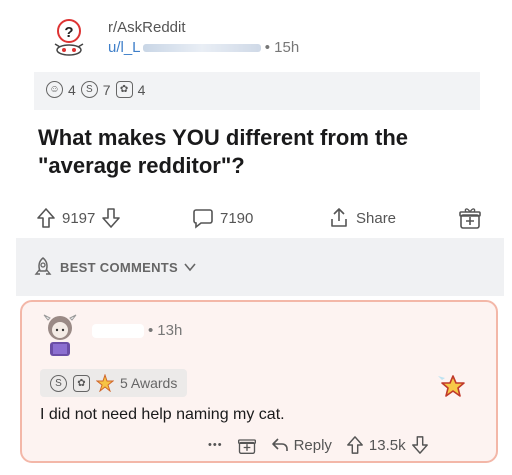  Describe the element at coordinates (170, 330) in the screenshot. I see `comment-time: 13h` at that location.